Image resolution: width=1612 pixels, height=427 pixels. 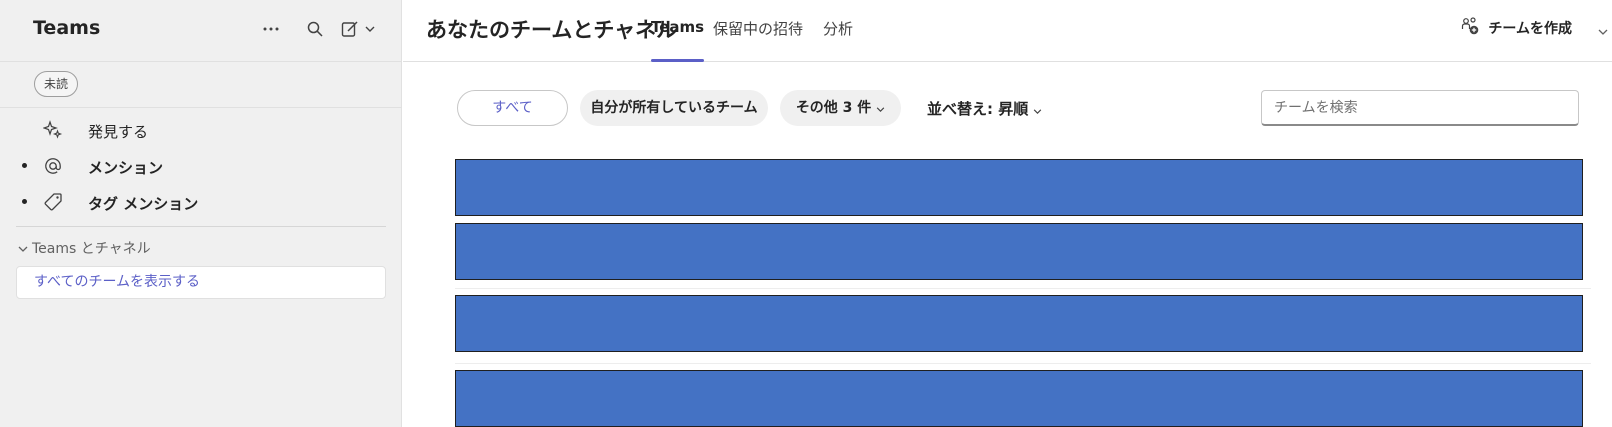 What do you see at coordinates (53, 130) in the screenshot?
I see `discover-sparkle-icon` at bounding box center [53, 130].